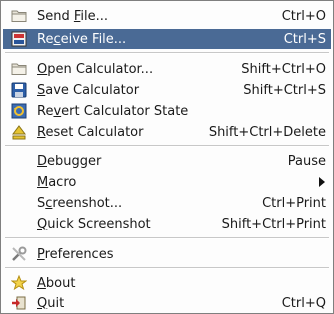 This screenshot has height=314, width=334. What do you see at coordinates (88, 90) in the screenshot?
I see `menu-item-label: Save Calculator` at bounding box center [88, 90].